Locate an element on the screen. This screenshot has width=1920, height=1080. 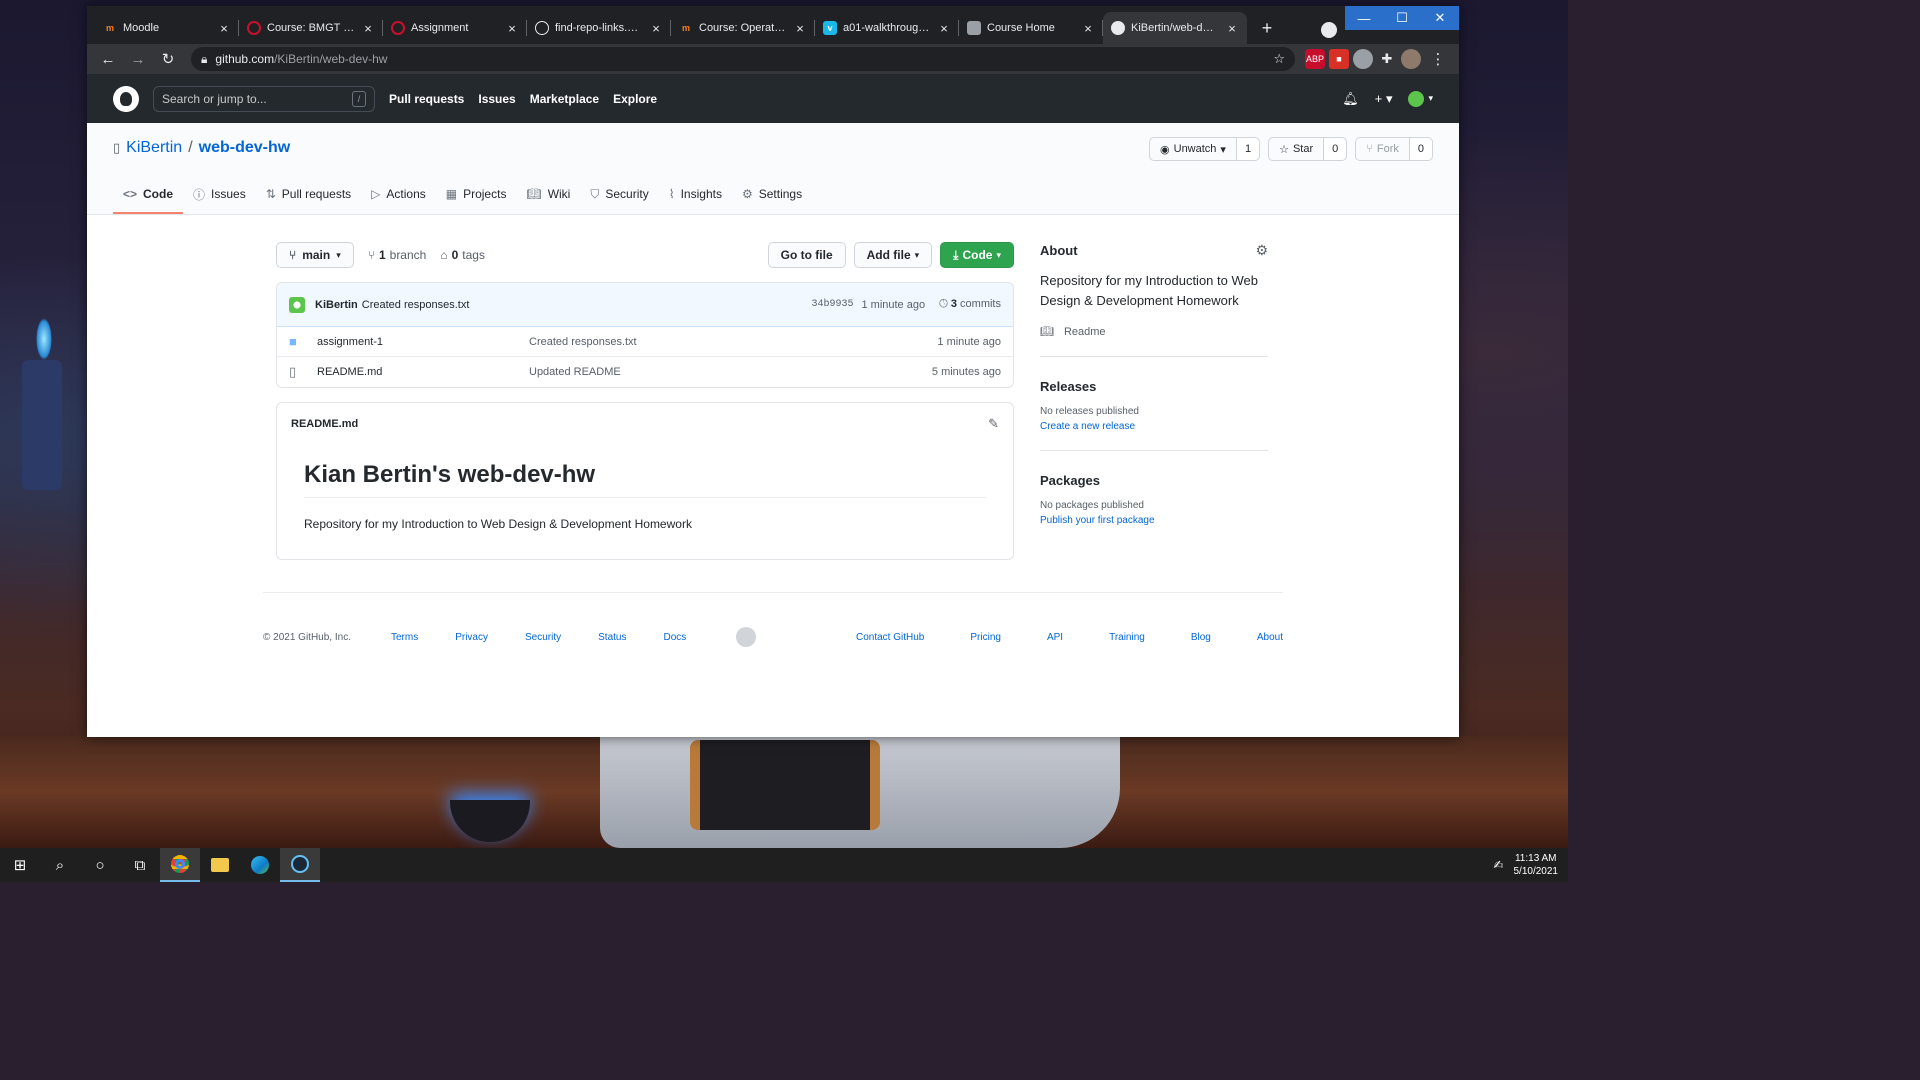
branches-link: ⑂ 1 branch is located at coordinates (397, 255).